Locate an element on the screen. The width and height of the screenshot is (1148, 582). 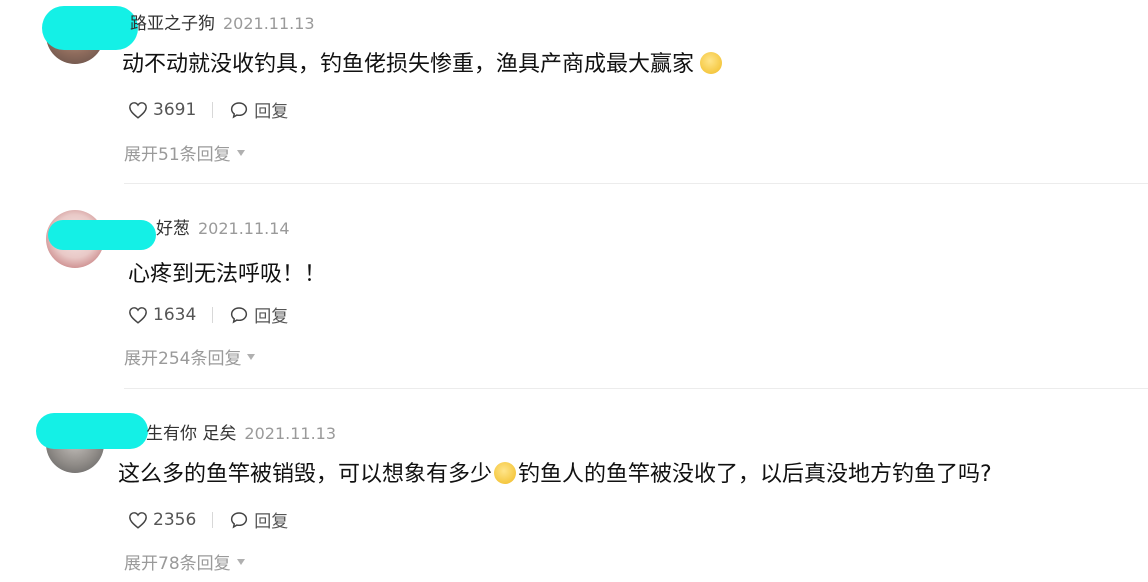
comment-meta: 路亚之子狗 2021.11.13 is located at coordinates (222, 21).